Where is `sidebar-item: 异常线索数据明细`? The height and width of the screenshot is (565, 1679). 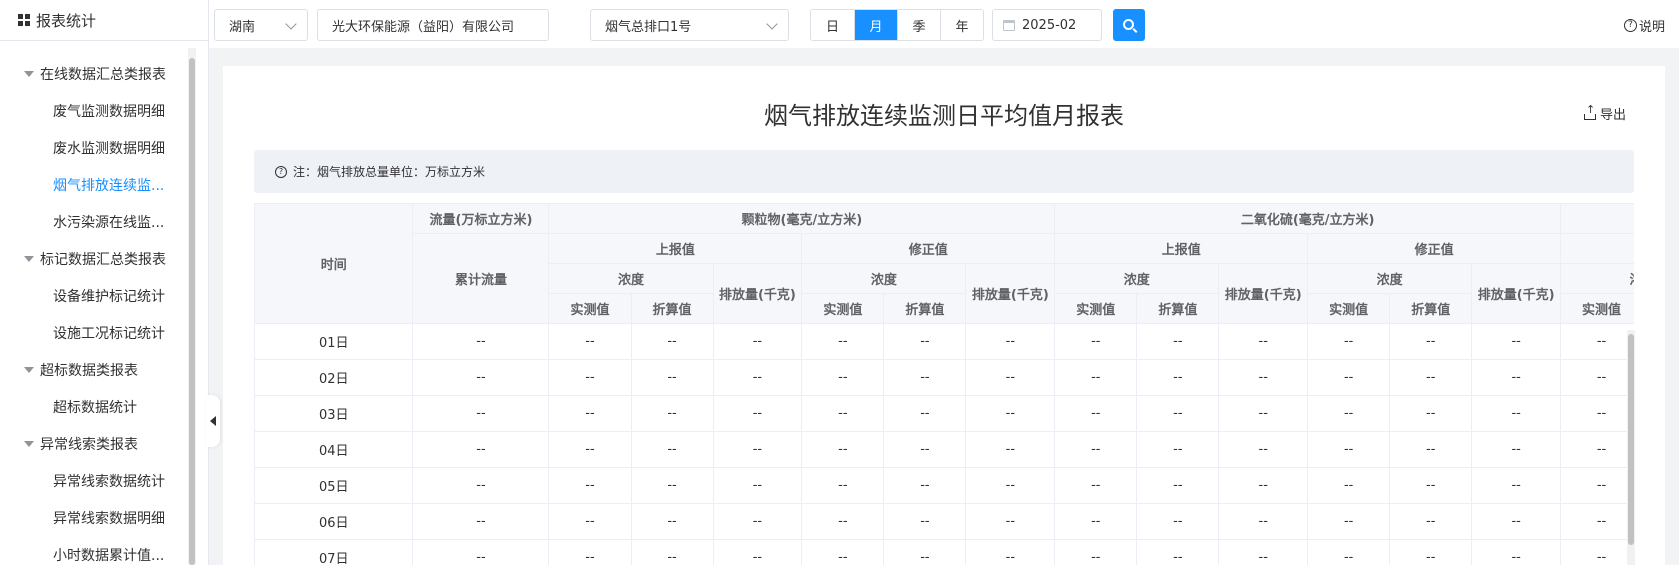
sidebar-item: 异常线索数据明细 is located at coordinates (95, 517).